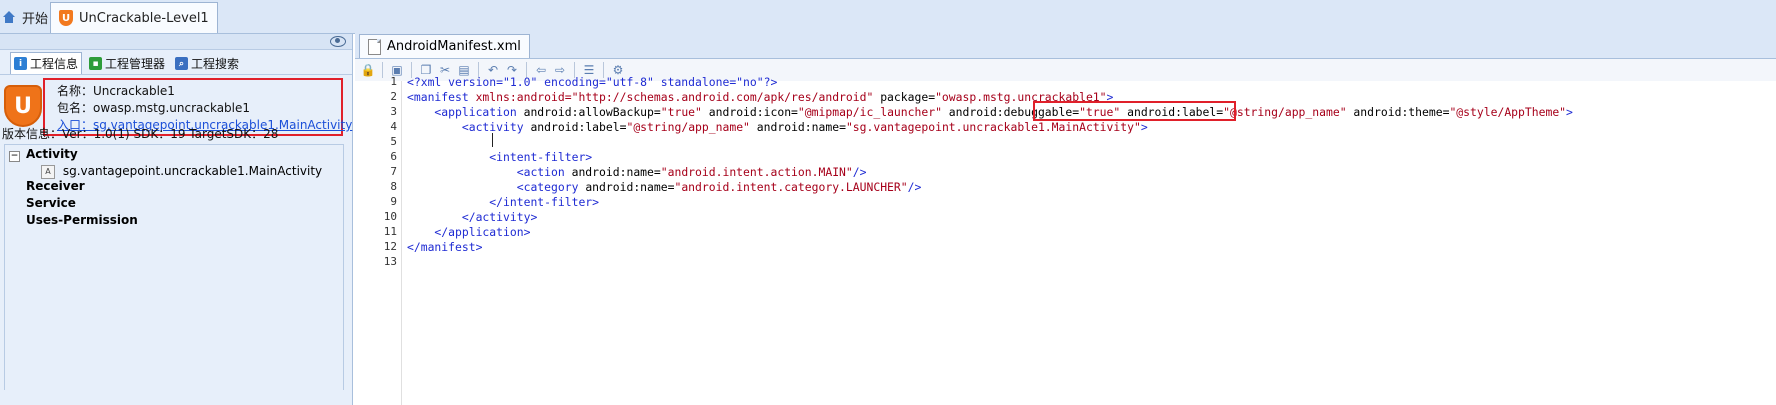 This screenshot has width=1776, height=405. What do you see at coordinates (140, 134) in the screenshot?
I see `version-info: 版本信息：Ver：1.0(1) SDK：19 TargetSDK：28` at bounding box center [140, 134].